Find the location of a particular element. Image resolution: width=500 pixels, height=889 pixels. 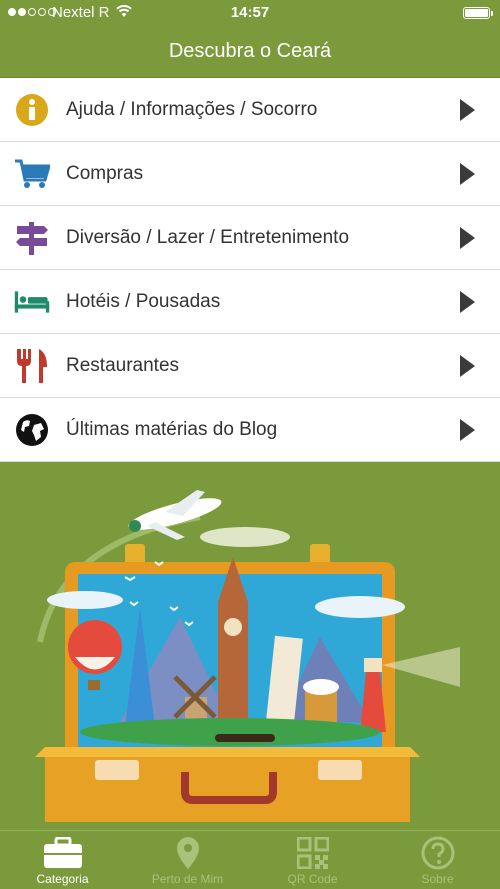

status-bar: Nextel R 14:57 is located at coordinates (250, 13).